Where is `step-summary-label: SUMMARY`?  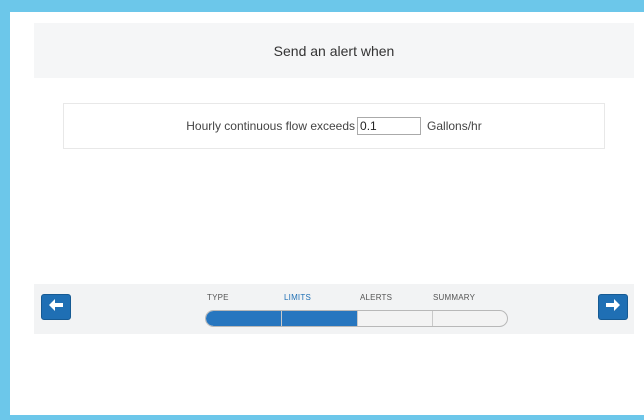 step-summary-label: SUMMARY is located at coordinates (454, 297).